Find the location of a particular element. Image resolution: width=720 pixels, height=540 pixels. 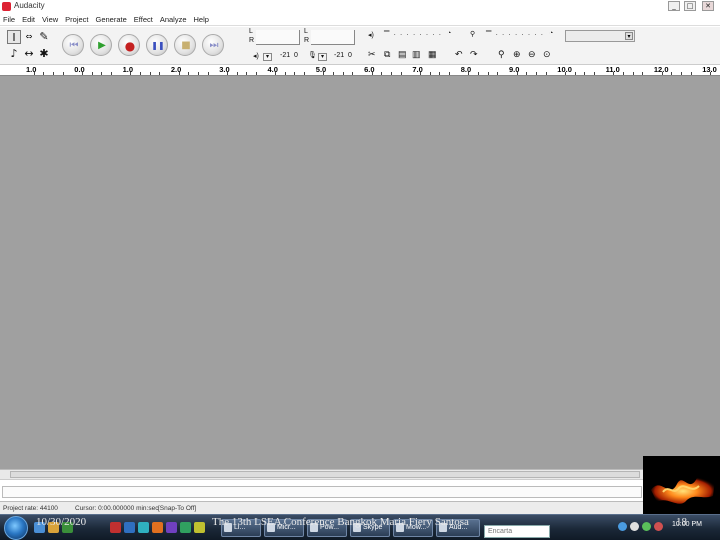

selection-bar is located at coordinates (360, 490).